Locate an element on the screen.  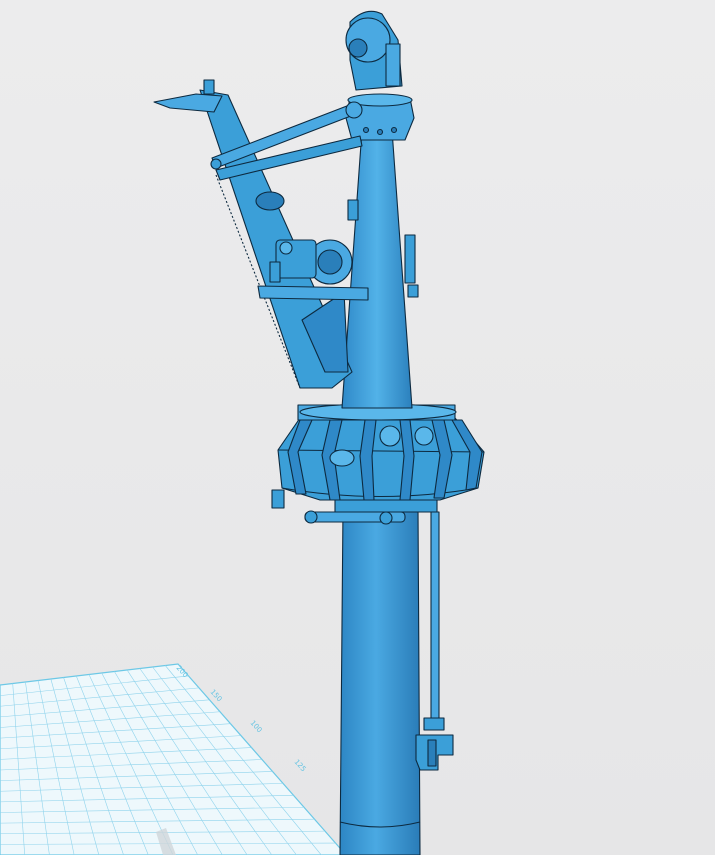
workplane-grid: 200 150 100 125 is located at coordinates (173, 759).